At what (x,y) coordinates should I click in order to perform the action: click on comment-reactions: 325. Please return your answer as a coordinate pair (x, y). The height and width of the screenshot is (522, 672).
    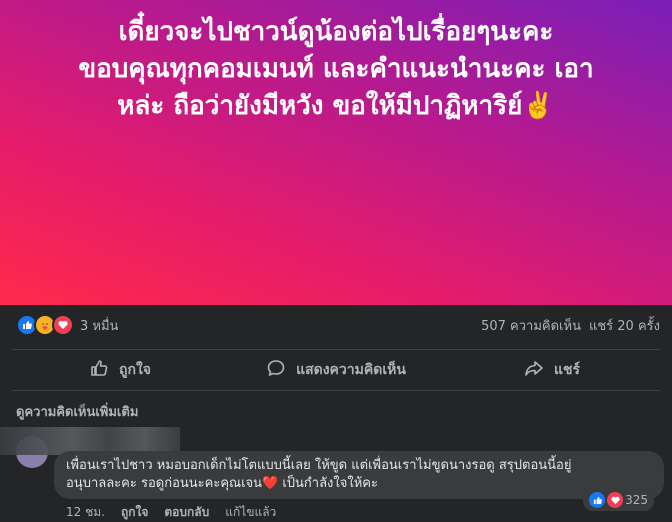
    Looking at the image, I should click on (618, 500).